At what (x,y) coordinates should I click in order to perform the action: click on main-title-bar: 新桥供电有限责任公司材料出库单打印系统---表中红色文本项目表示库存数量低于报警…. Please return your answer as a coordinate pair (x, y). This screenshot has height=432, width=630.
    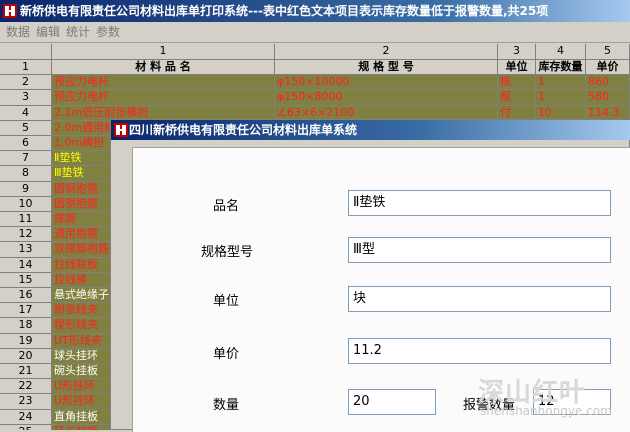
    Looking at the image, I should click on (315, 11).